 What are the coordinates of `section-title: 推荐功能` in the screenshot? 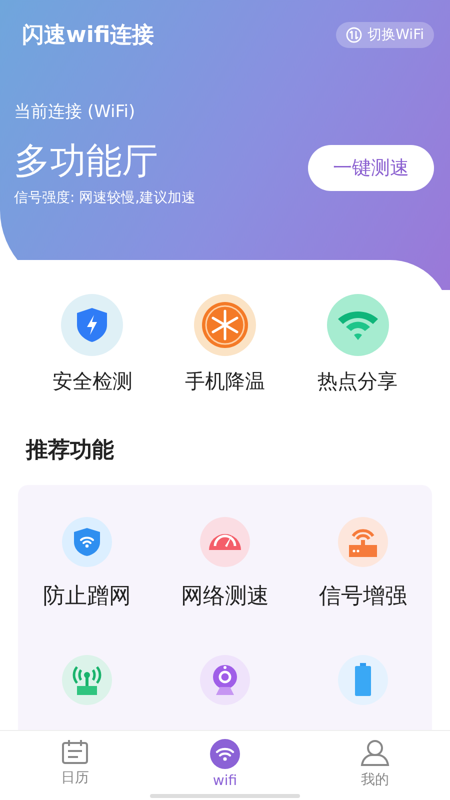 It's located at (70, 451).